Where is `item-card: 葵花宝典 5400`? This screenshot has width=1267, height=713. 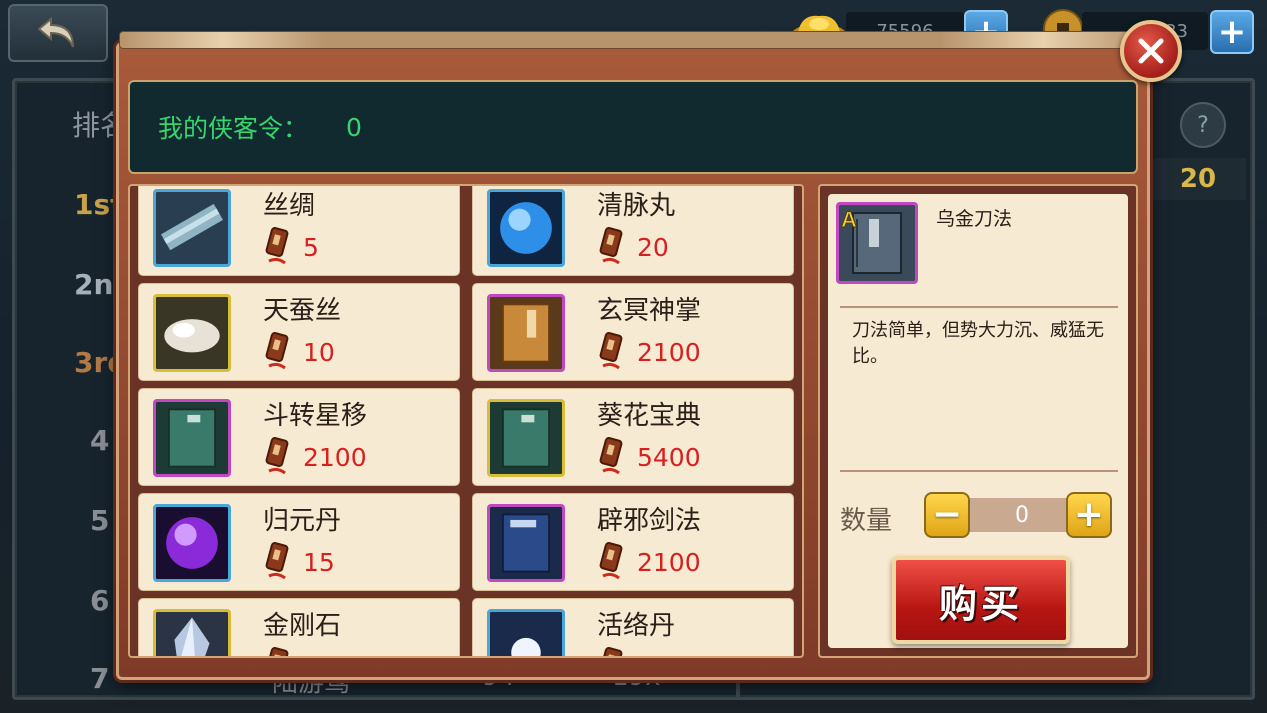
item-card: 葵花宝典 5400 is located at coordinates (633, 437).